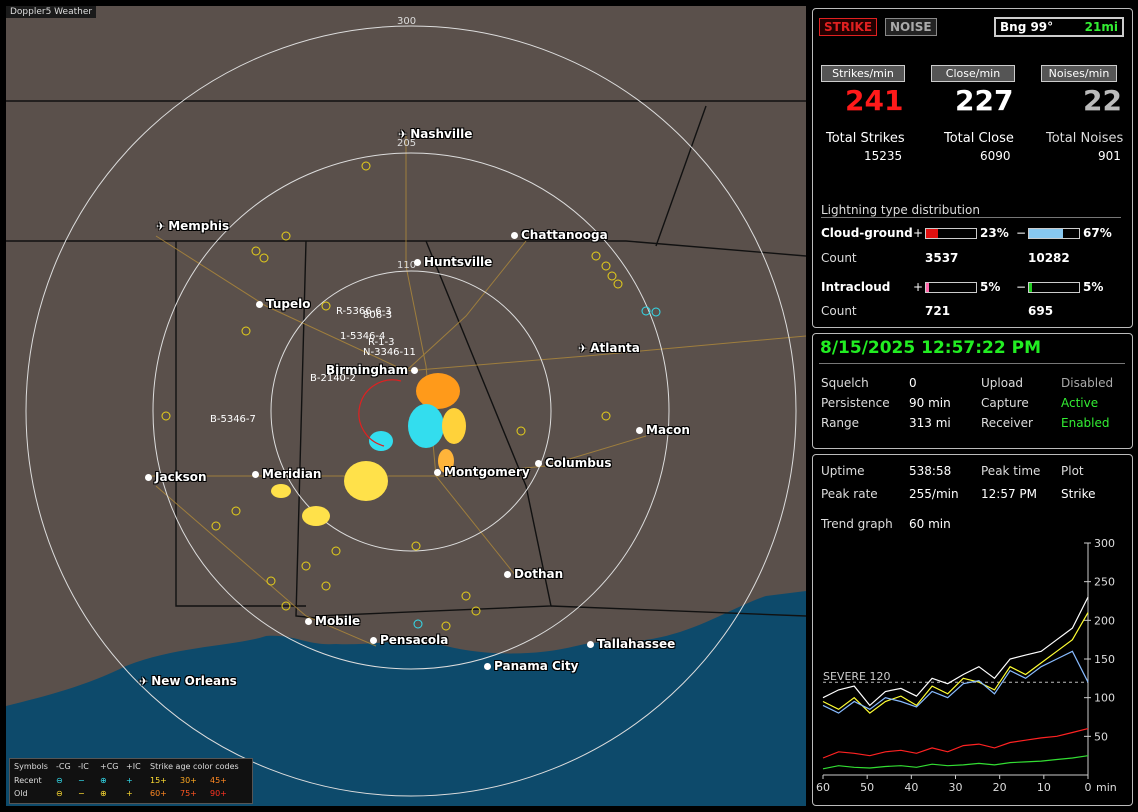 This screenshot has width=1138, height=812. I want to click on total-close-label: Total Close, so click(979, 138).